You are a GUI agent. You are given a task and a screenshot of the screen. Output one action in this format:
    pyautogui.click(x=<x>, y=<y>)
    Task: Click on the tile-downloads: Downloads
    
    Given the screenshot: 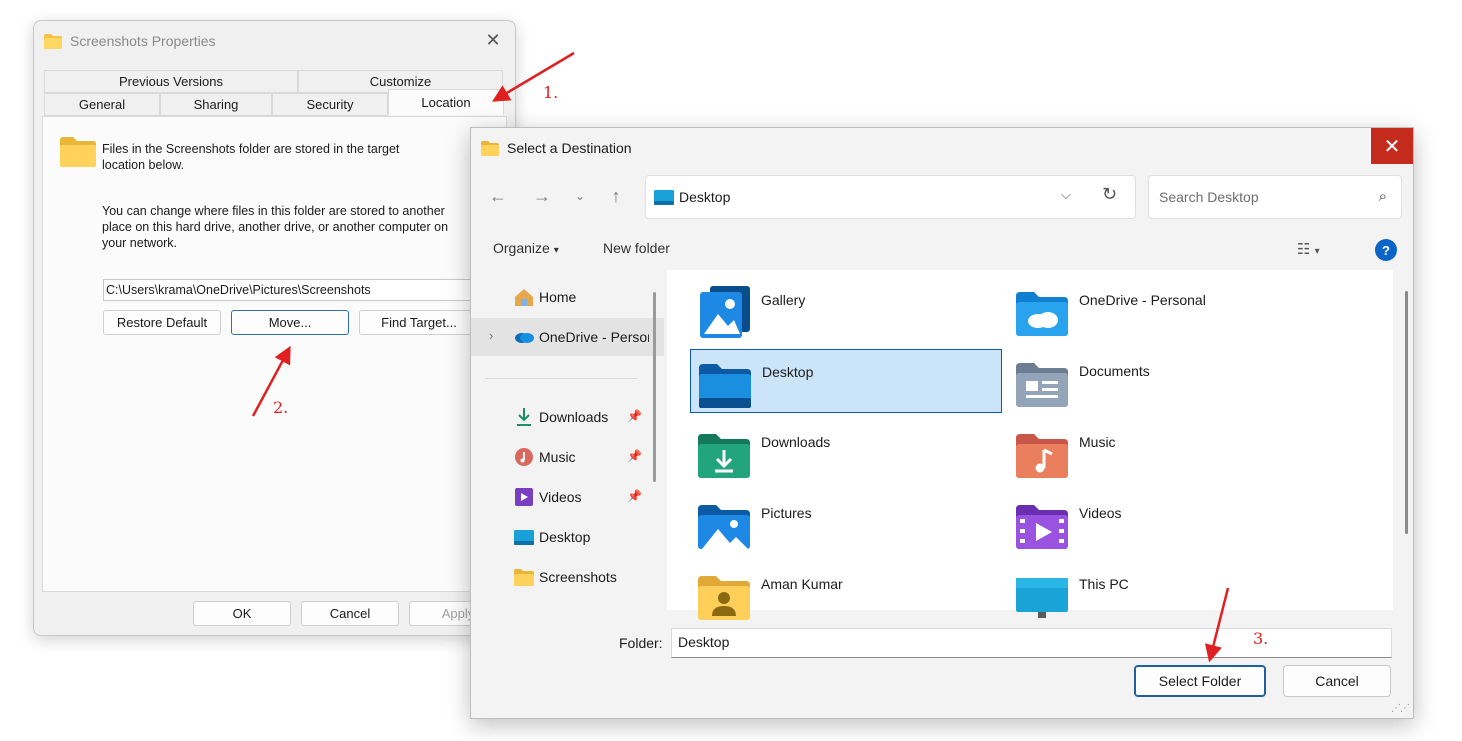 What is the action you would take?
    pyautogui.click(x=846, y=452)
    